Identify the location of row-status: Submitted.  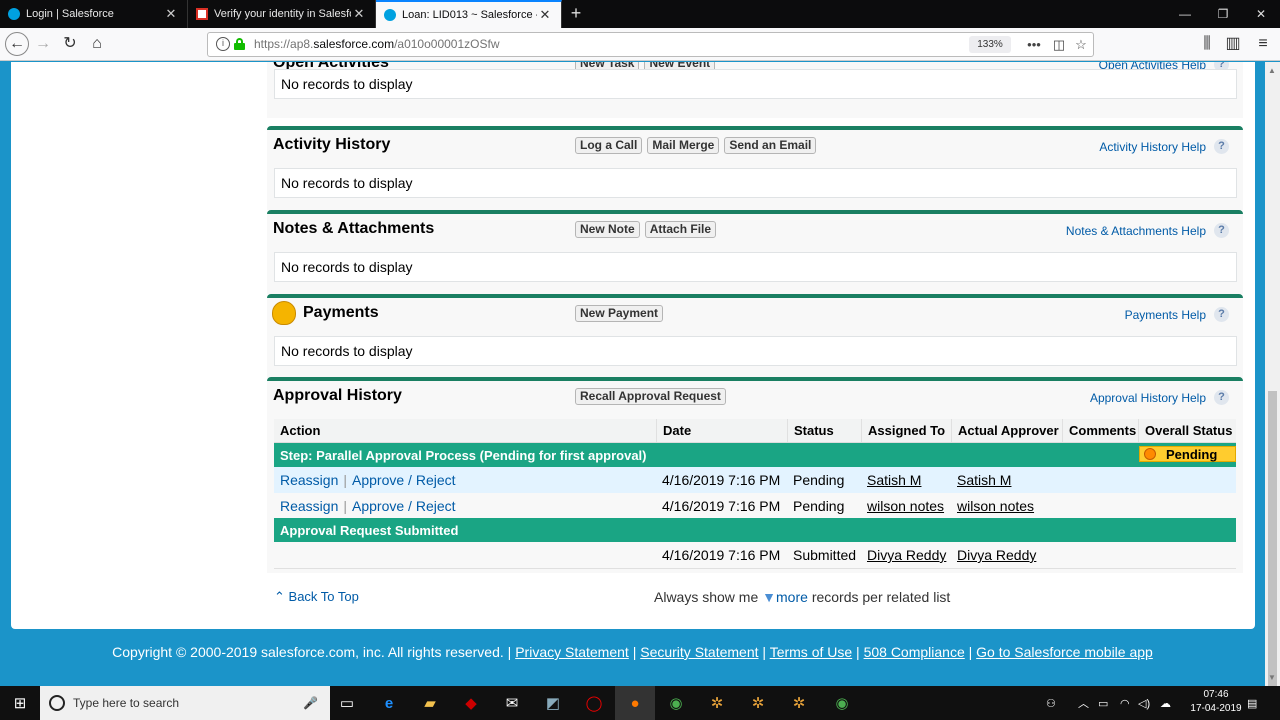
(825, 555).